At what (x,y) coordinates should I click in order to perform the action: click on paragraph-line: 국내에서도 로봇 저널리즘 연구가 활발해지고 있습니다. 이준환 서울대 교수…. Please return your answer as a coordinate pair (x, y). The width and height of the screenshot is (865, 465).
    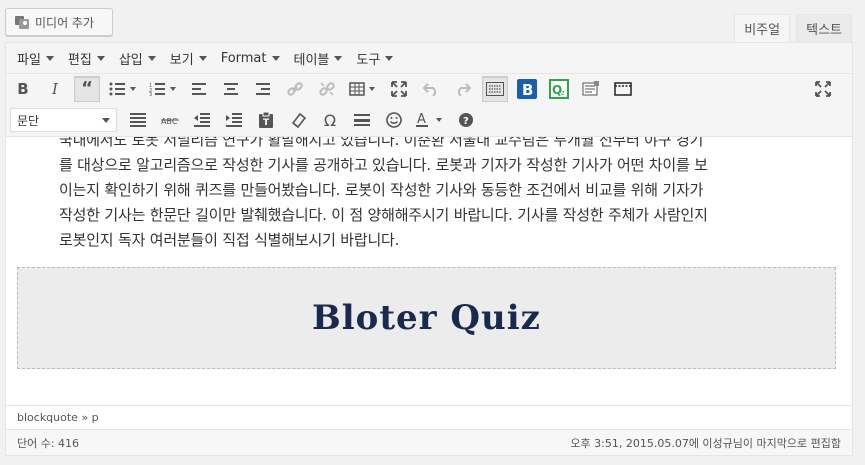
    Looking at the image, I should click on (381, 143).